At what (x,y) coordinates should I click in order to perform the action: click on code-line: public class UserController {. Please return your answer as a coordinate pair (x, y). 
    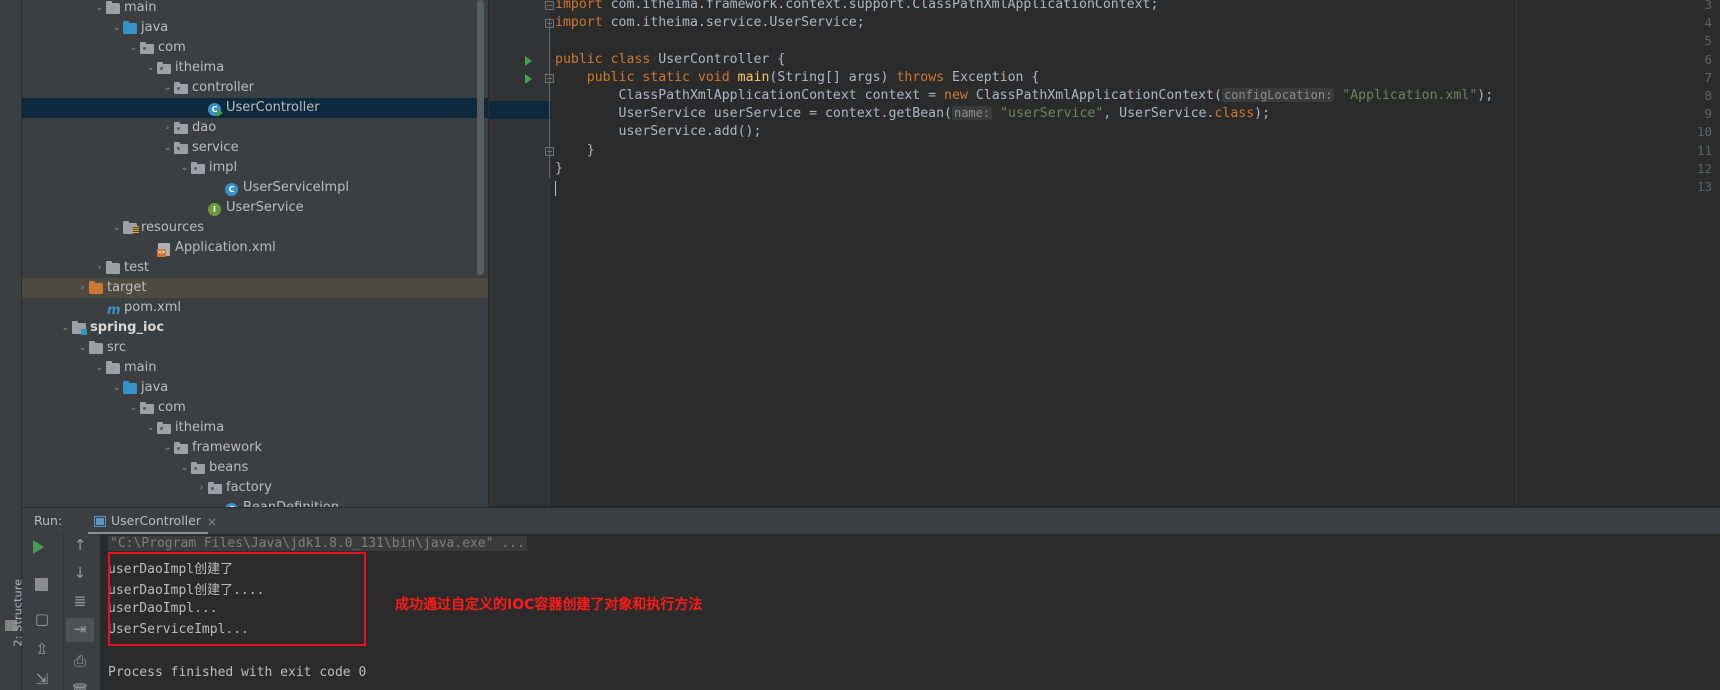
    Looking at the image, I should click on (670, 59).